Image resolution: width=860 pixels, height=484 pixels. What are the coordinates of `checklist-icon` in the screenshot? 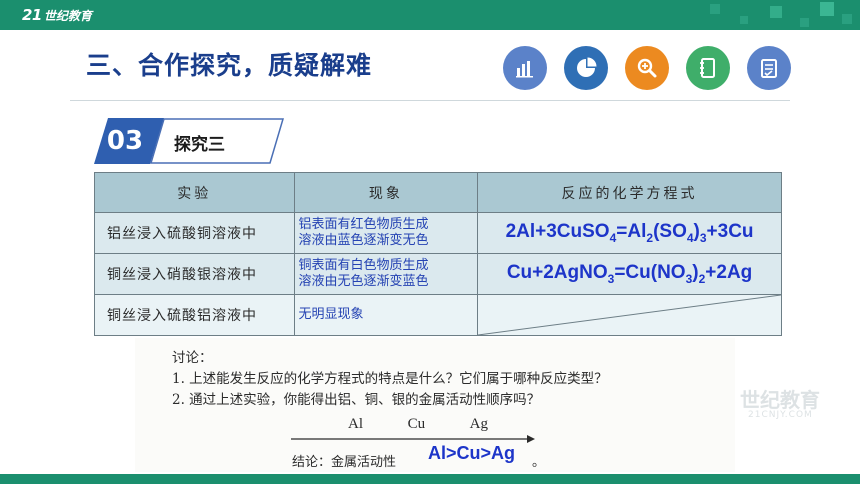 It's located at (769, 68).